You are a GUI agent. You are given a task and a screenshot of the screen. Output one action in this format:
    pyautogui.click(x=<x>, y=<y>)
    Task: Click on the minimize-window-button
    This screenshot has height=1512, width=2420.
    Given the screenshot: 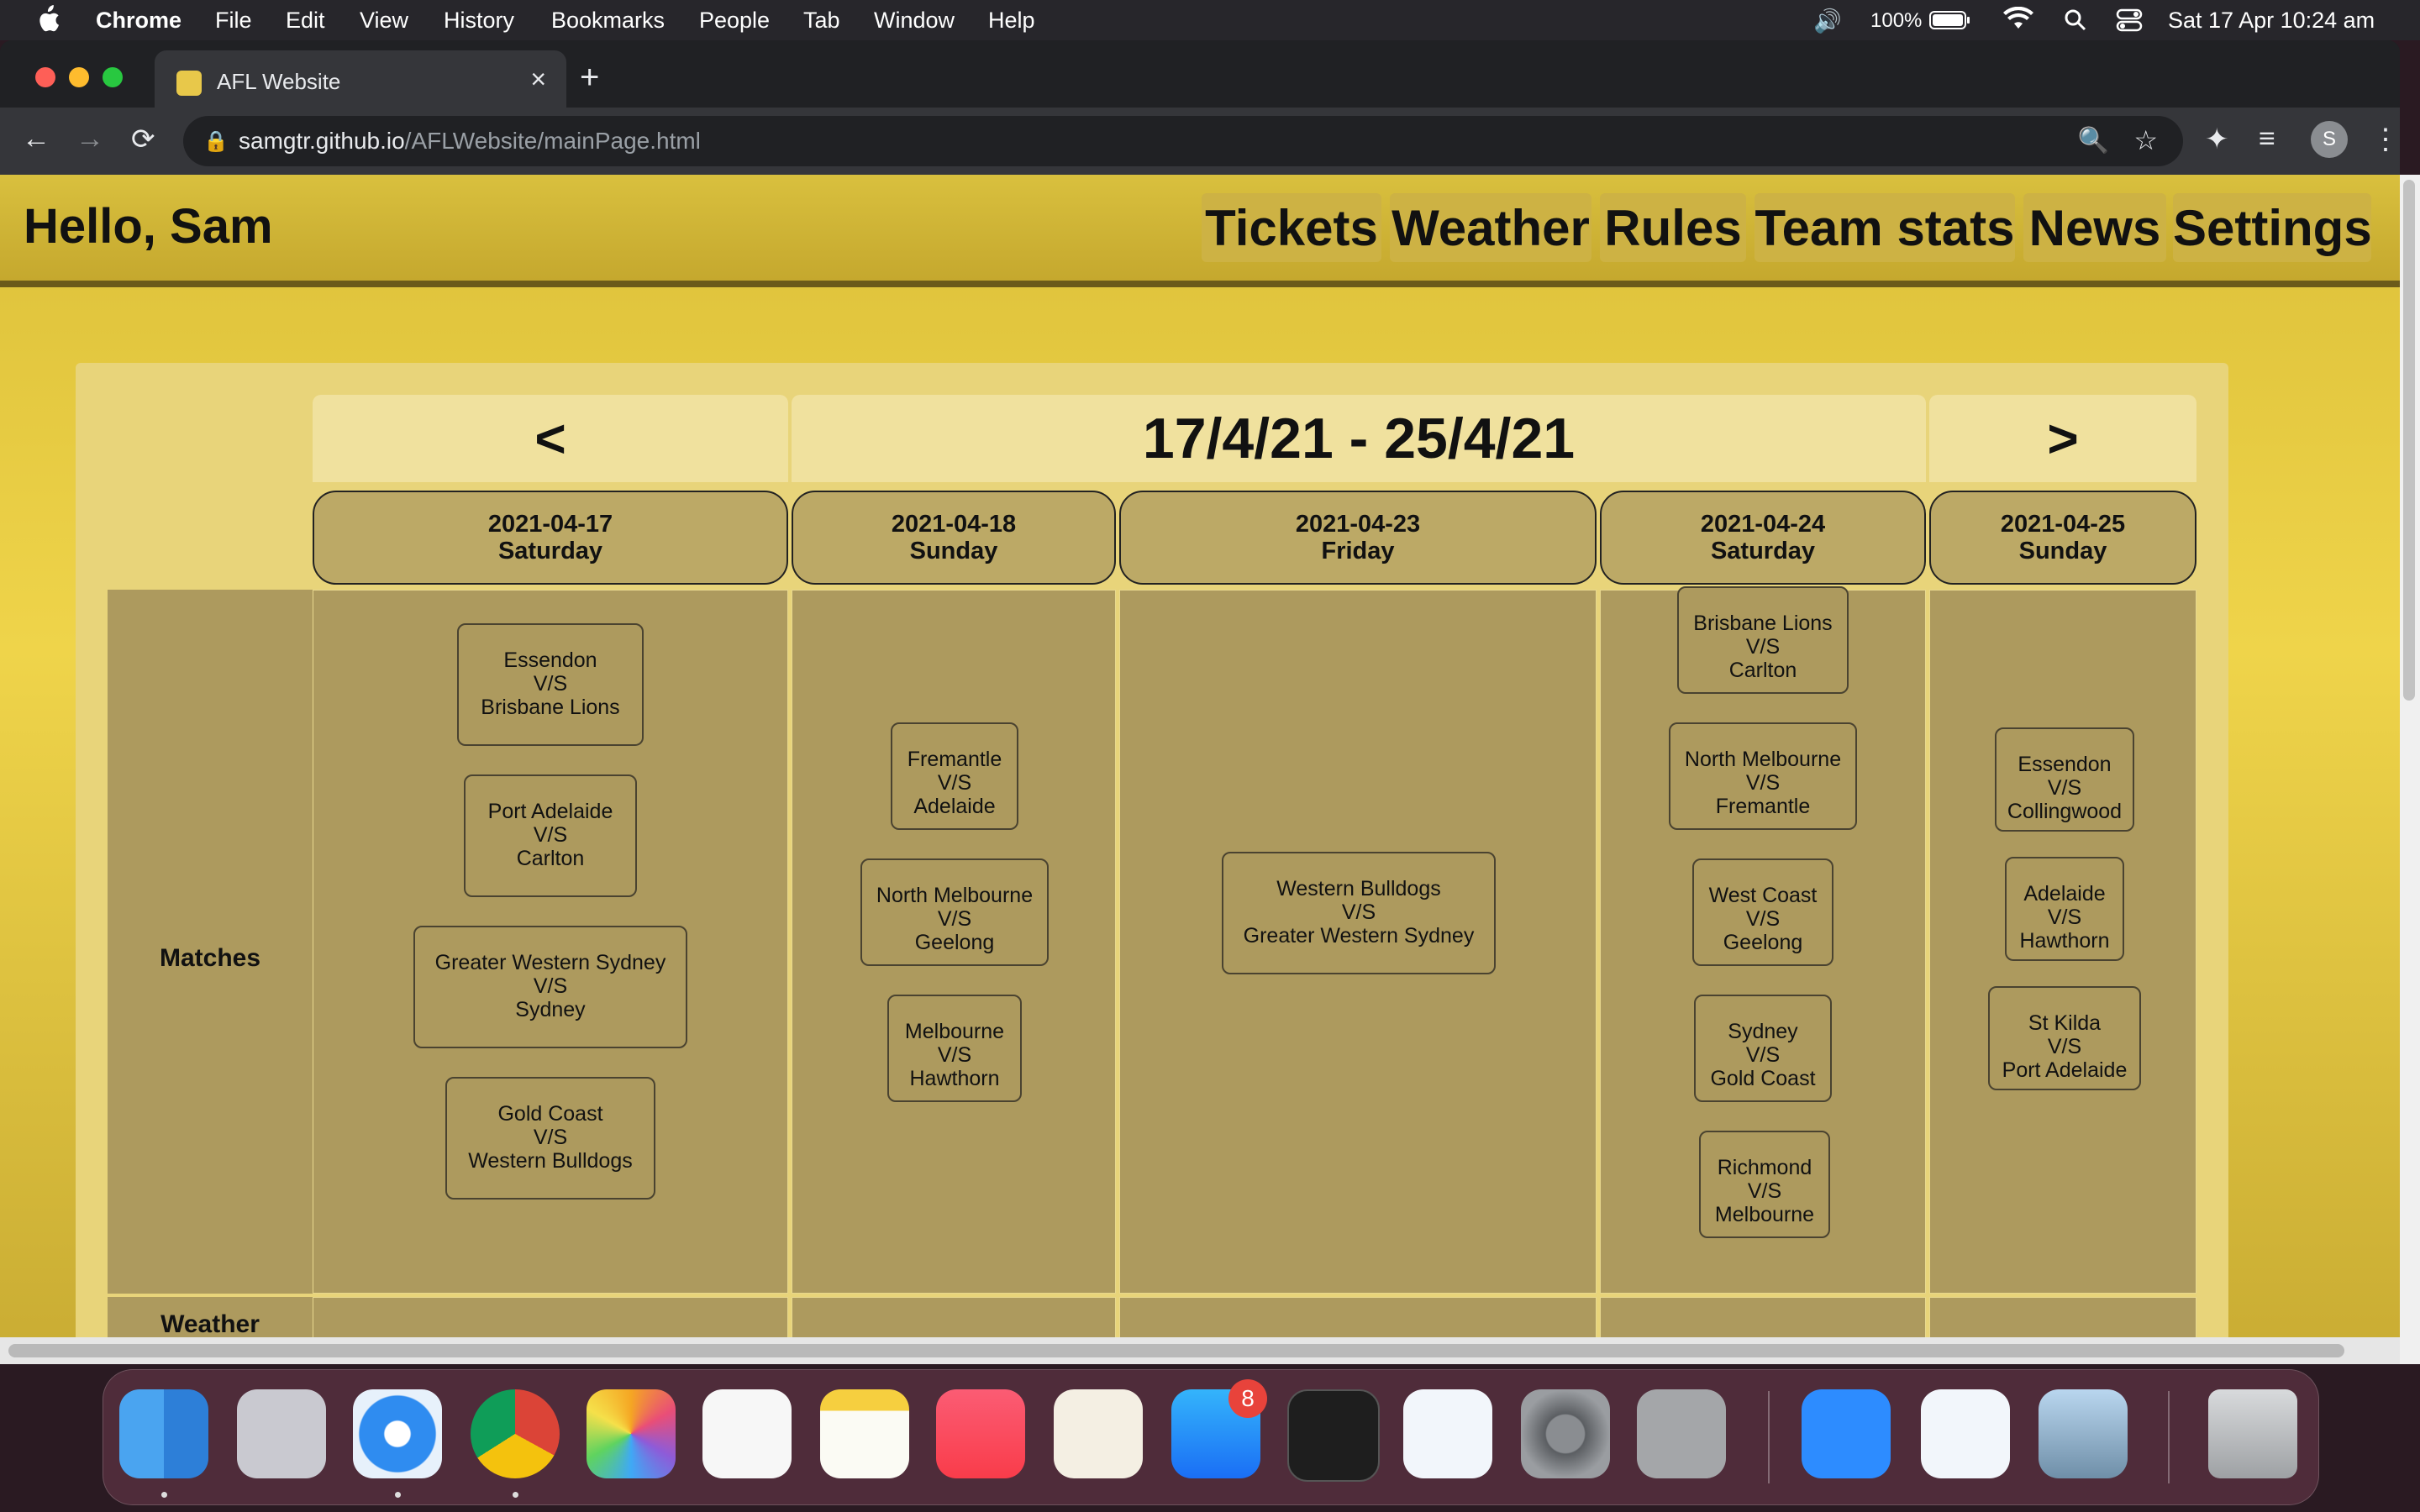 What is the action you would take?
    pyautogui.click(x=79, y=77)
    